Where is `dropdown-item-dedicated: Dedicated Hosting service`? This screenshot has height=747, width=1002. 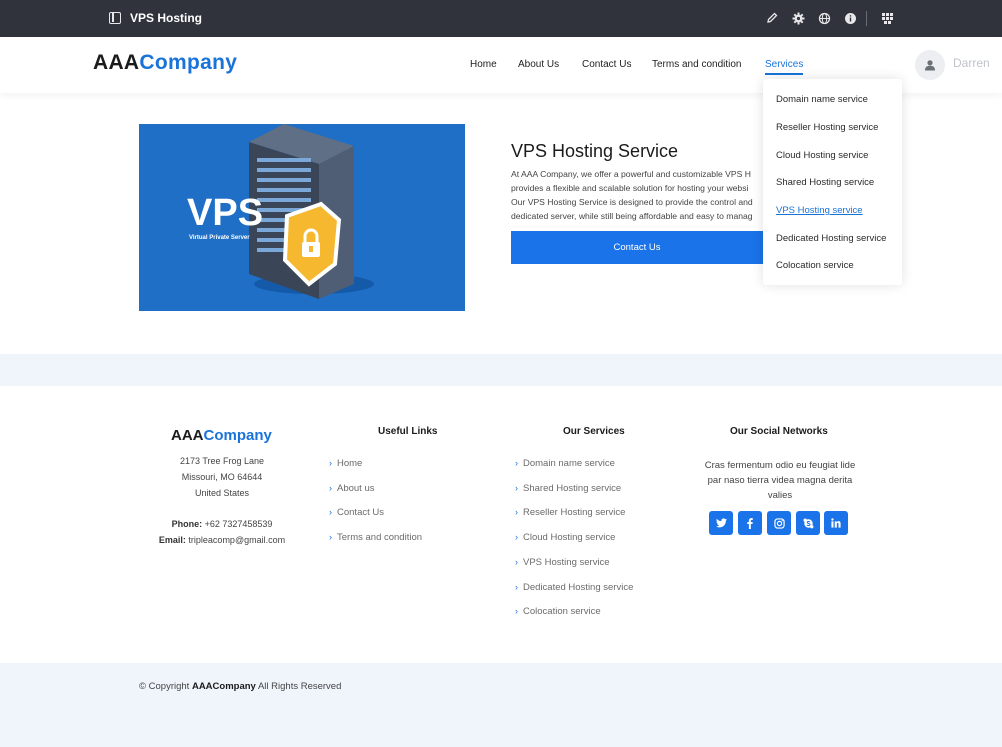
dropdown-item-dedicated: Dedicated Hosting service is located at coordinates (831, 238).